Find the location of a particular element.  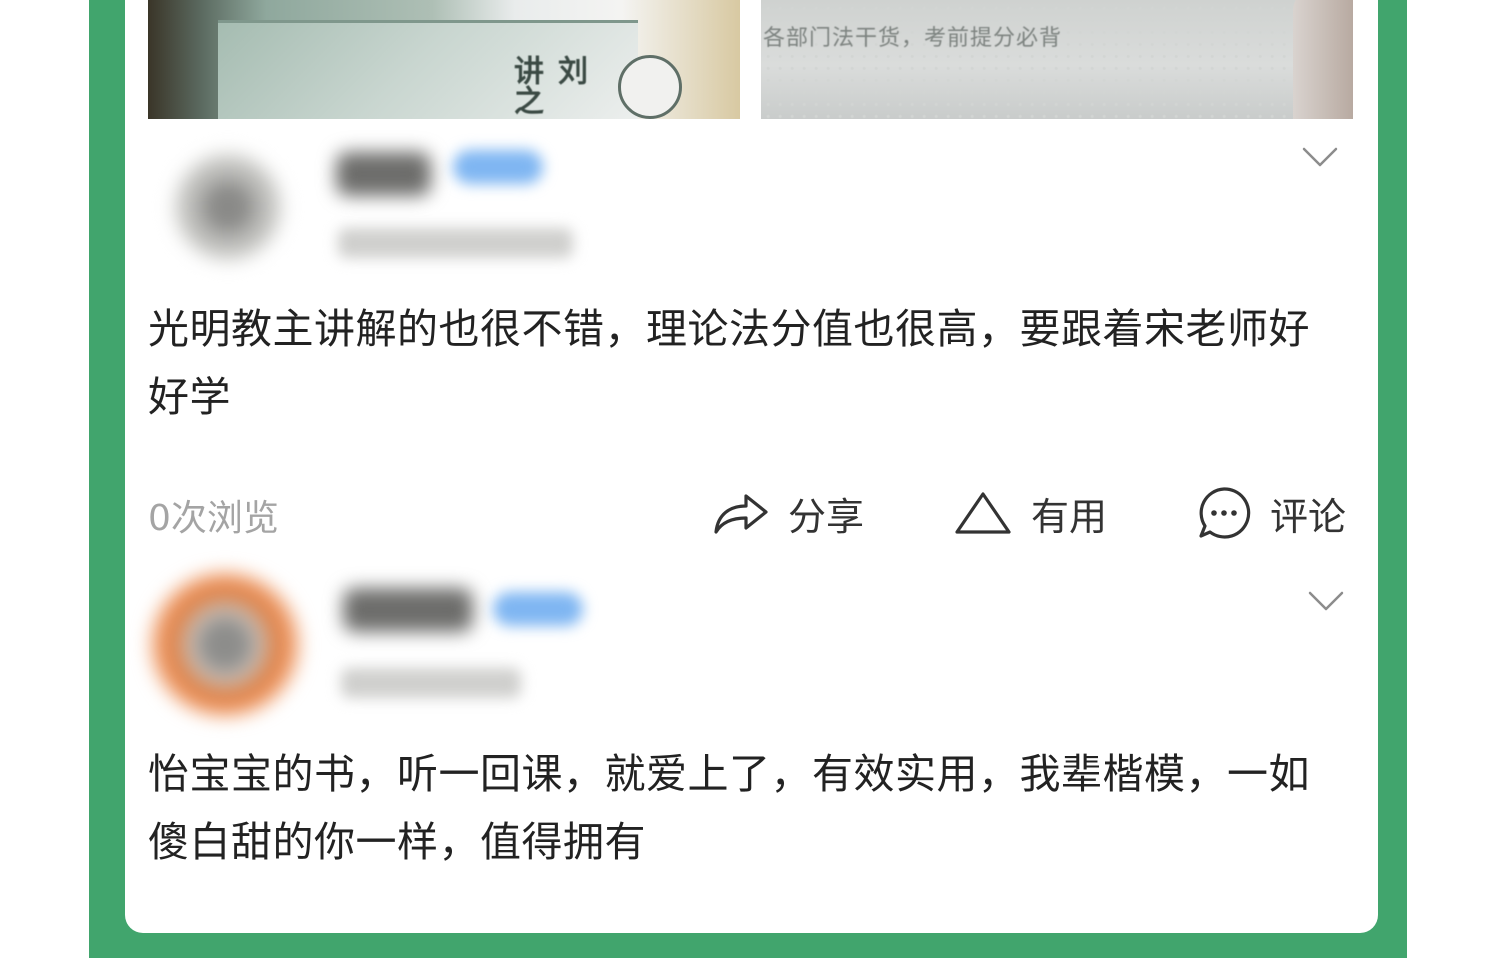

share-arrow-icon is located at coordinates (740, 513).